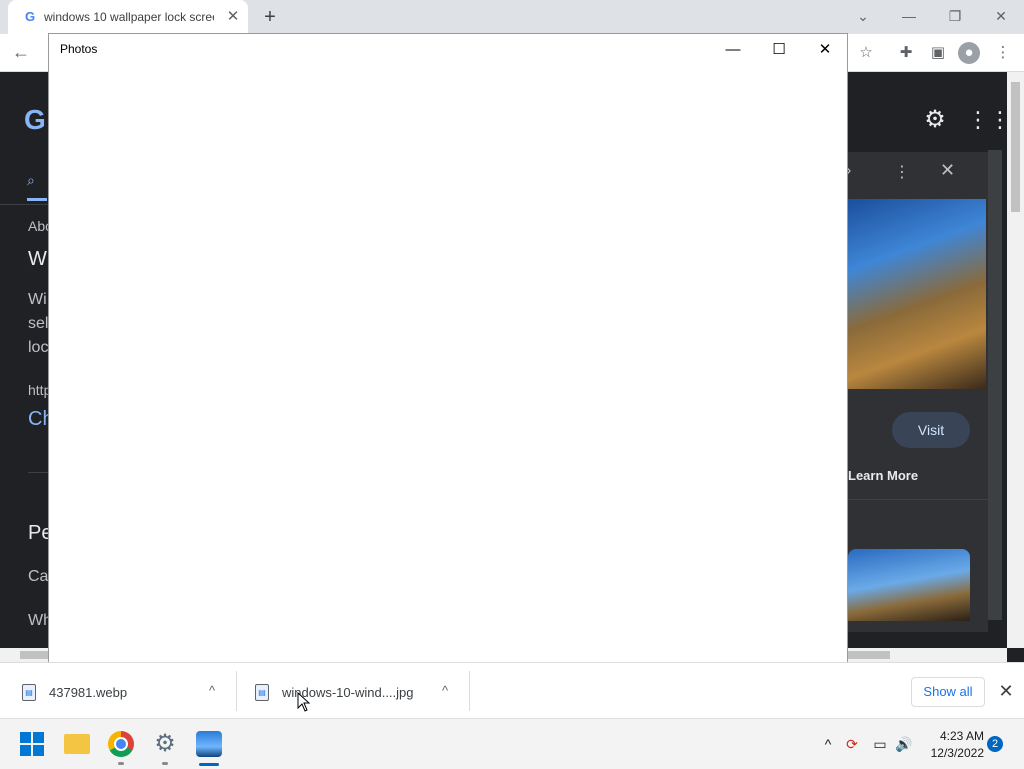  What do you see at coordinates (37, 199) in the screenshot?
I see `active-tab-indicator` at bounding box center [37, 199].